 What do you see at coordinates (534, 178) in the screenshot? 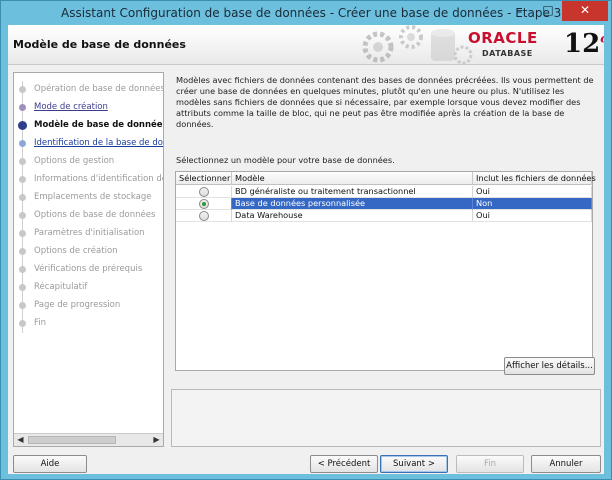
I see `column-header-includes-datafiles: Inclut les fichiers de données` at bounding box center [534, 178].